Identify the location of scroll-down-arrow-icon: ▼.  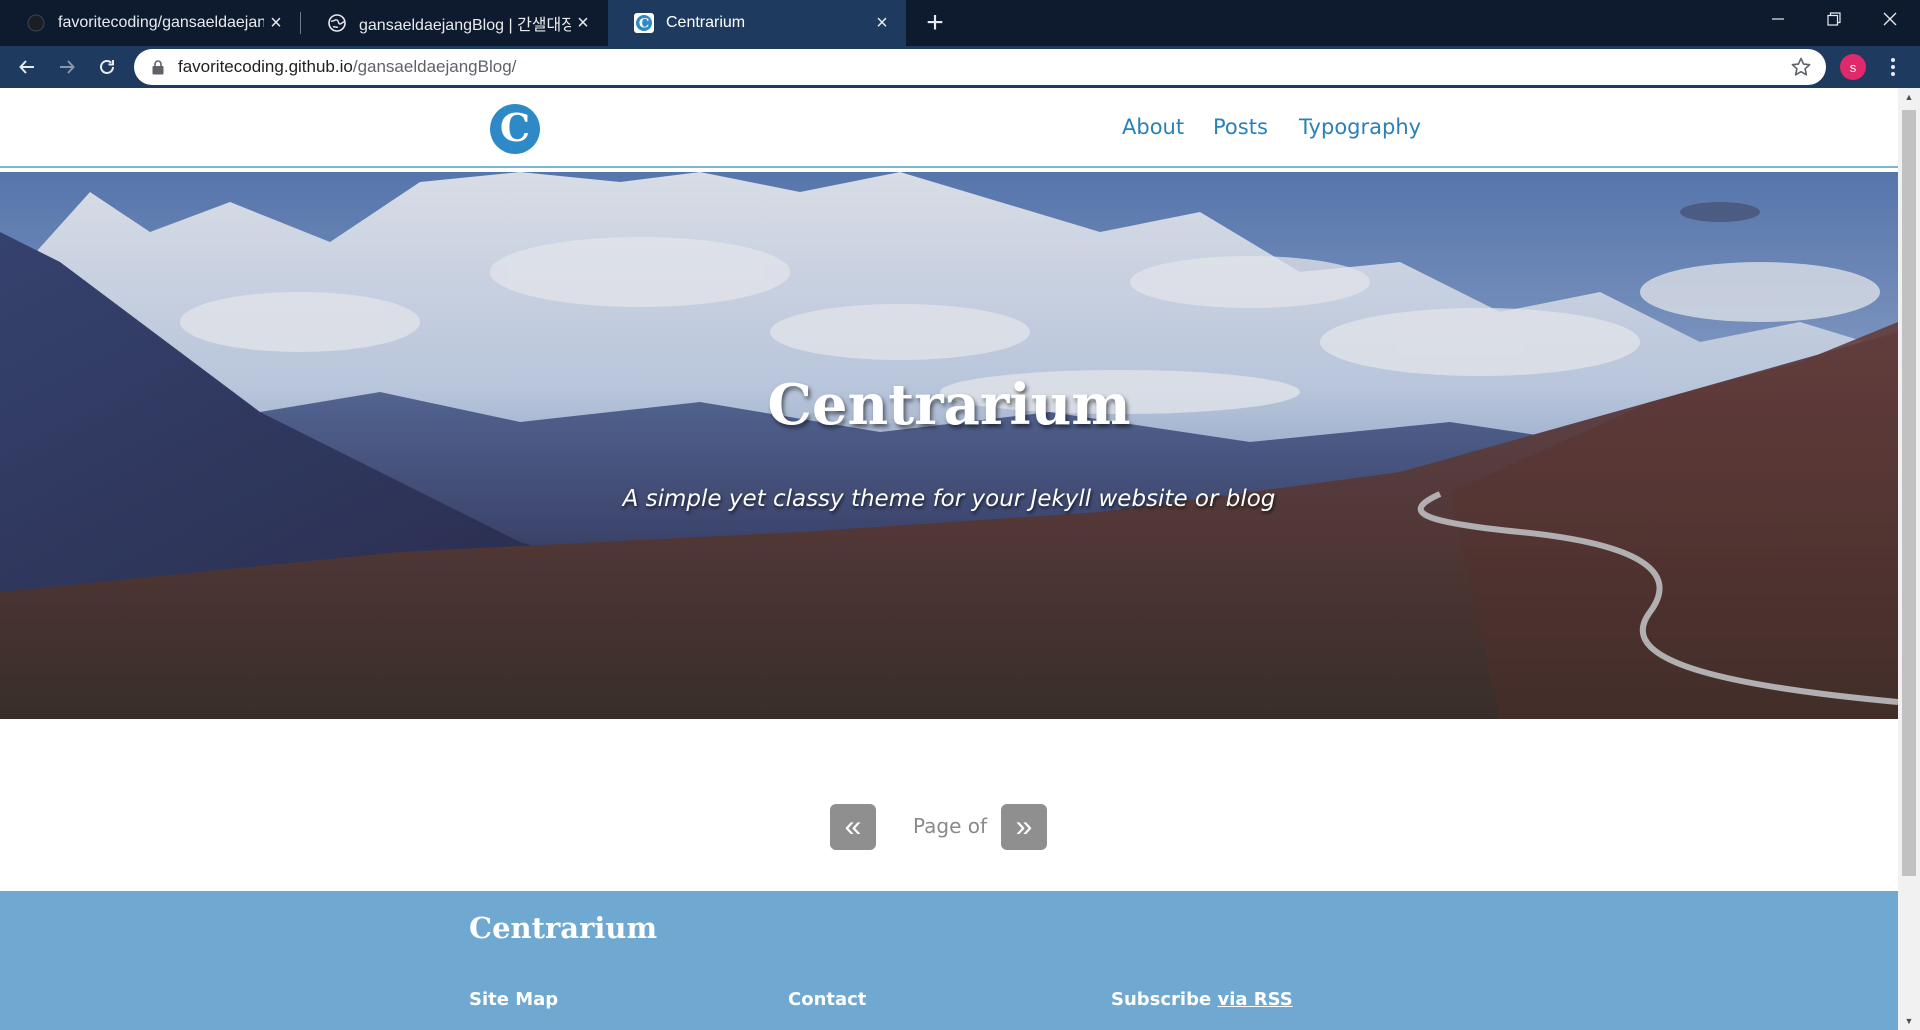
(1909, 1021).